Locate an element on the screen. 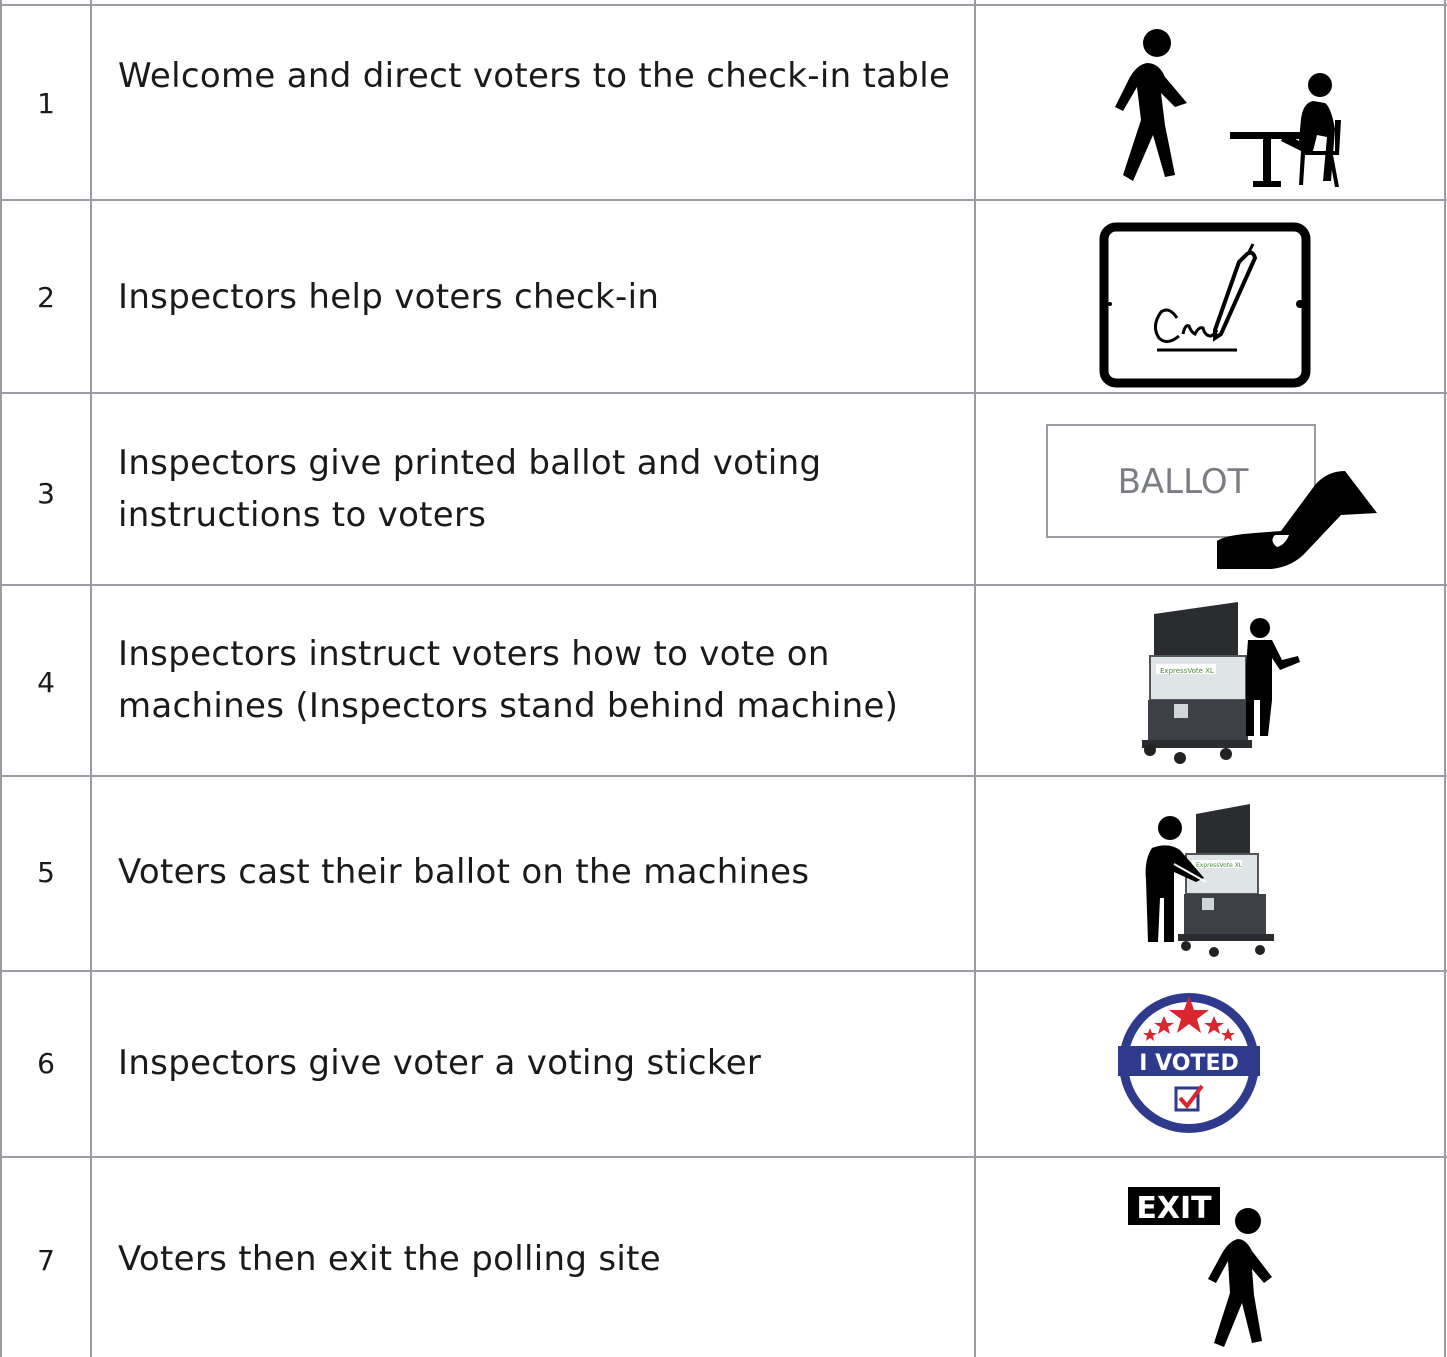 The width and height of the screenshot is (1447, 1357). step-text: Voters then exit the polling site is located at coordinates (389, 1259).